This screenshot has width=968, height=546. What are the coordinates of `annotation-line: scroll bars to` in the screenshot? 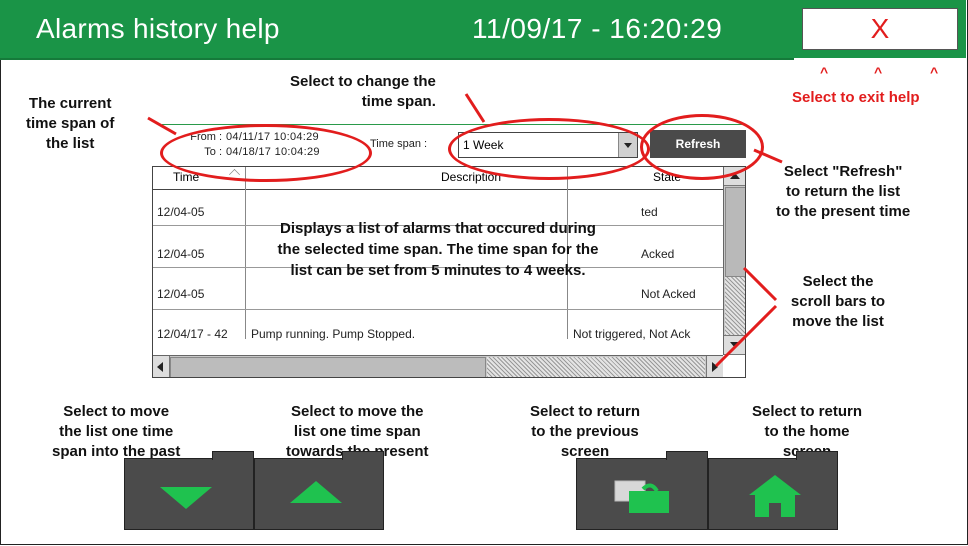 It's located at (838, 301).